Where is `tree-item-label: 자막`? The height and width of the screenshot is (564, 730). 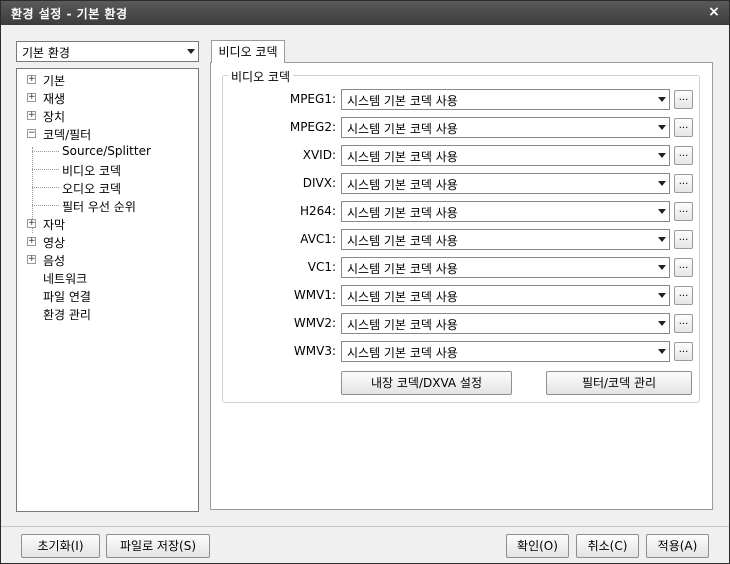 tree-item-label: 자막 is located at coordinates (54, 225).